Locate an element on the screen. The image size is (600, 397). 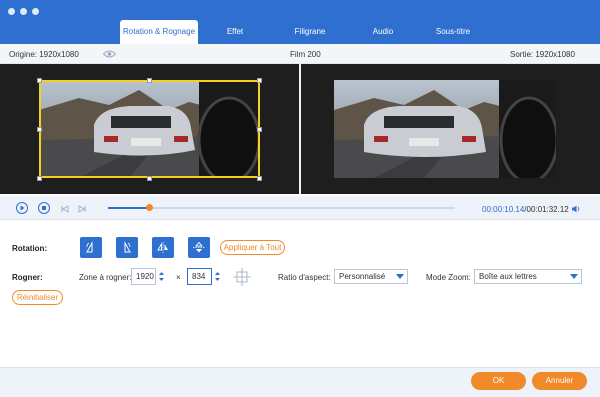
output-video-frame is located at coordinates (445, 129).